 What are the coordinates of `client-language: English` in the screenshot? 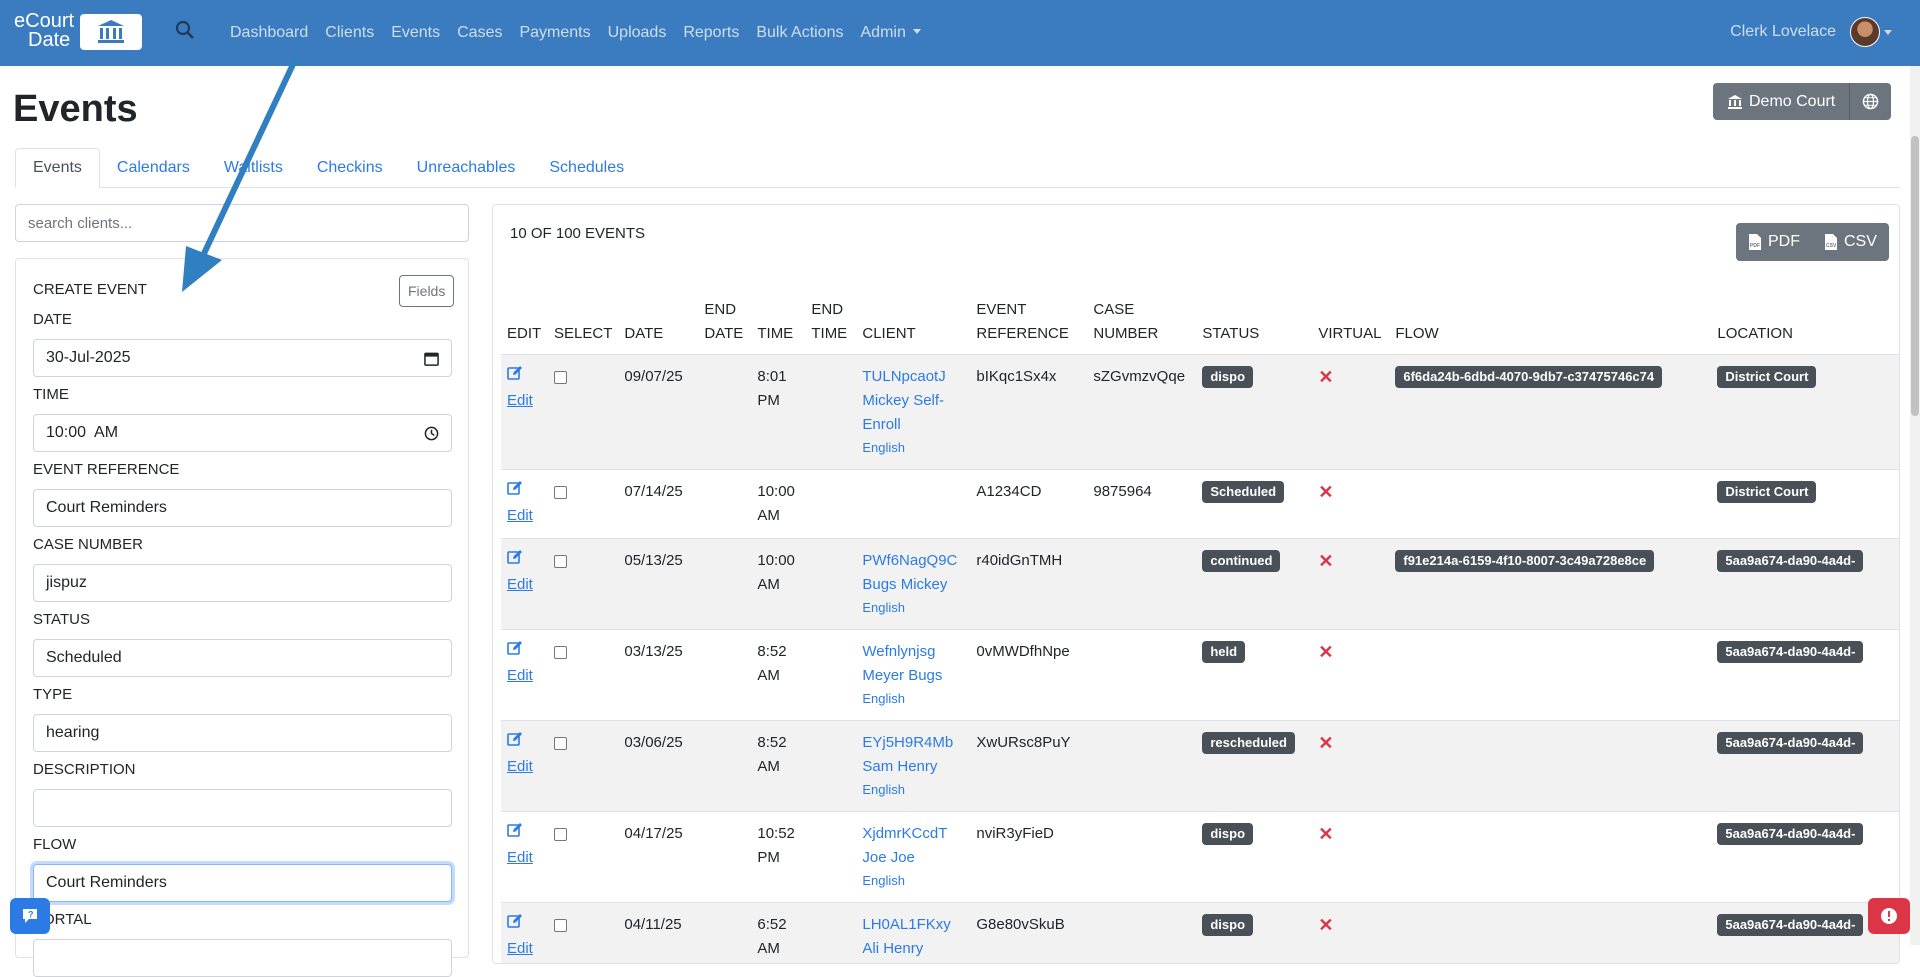 It's located at (883, 880).